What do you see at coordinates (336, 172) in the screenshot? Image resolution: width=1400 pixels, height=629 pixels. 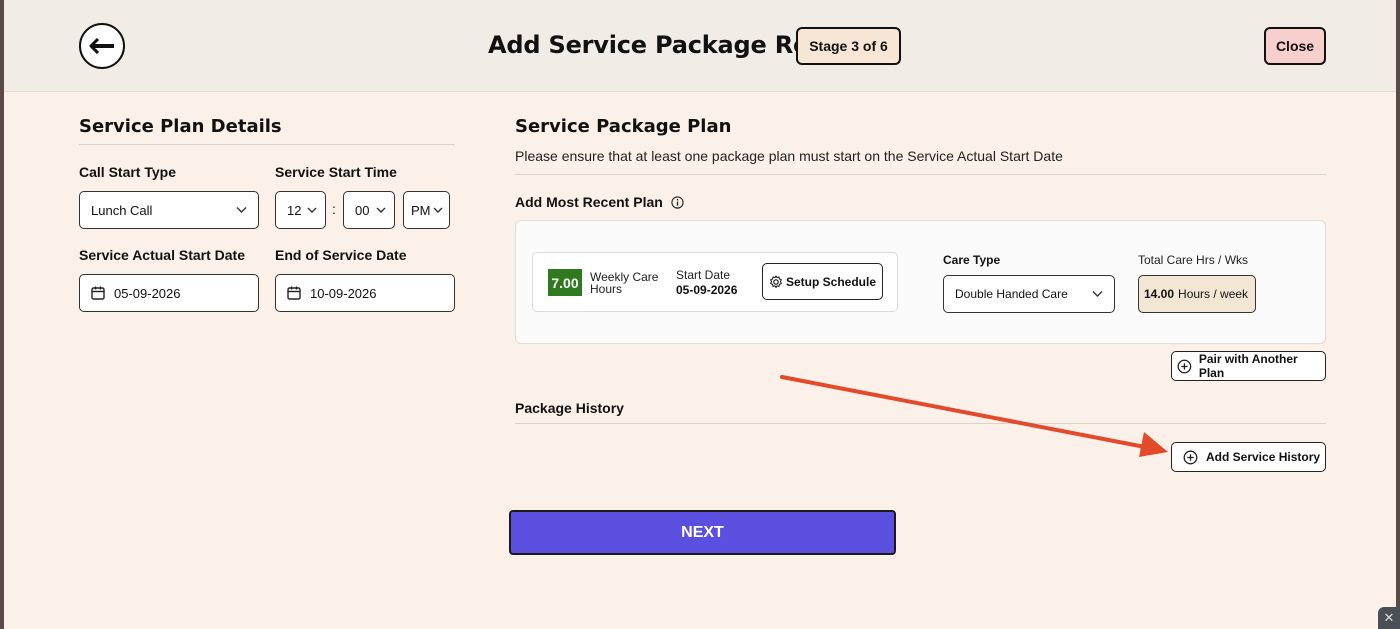 I see `service-start-time-label: Service Start Time` at bounding box center [336, 172].